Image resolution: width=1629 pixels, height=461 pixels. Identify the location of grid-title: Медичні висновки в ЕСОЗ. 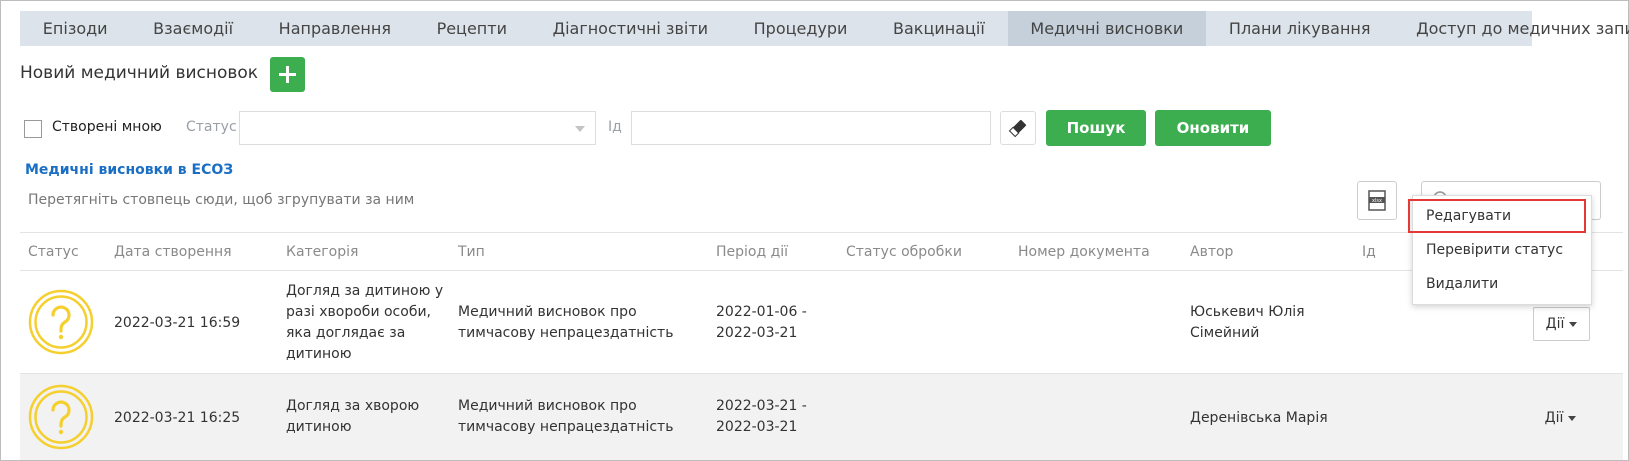
(129, 170).